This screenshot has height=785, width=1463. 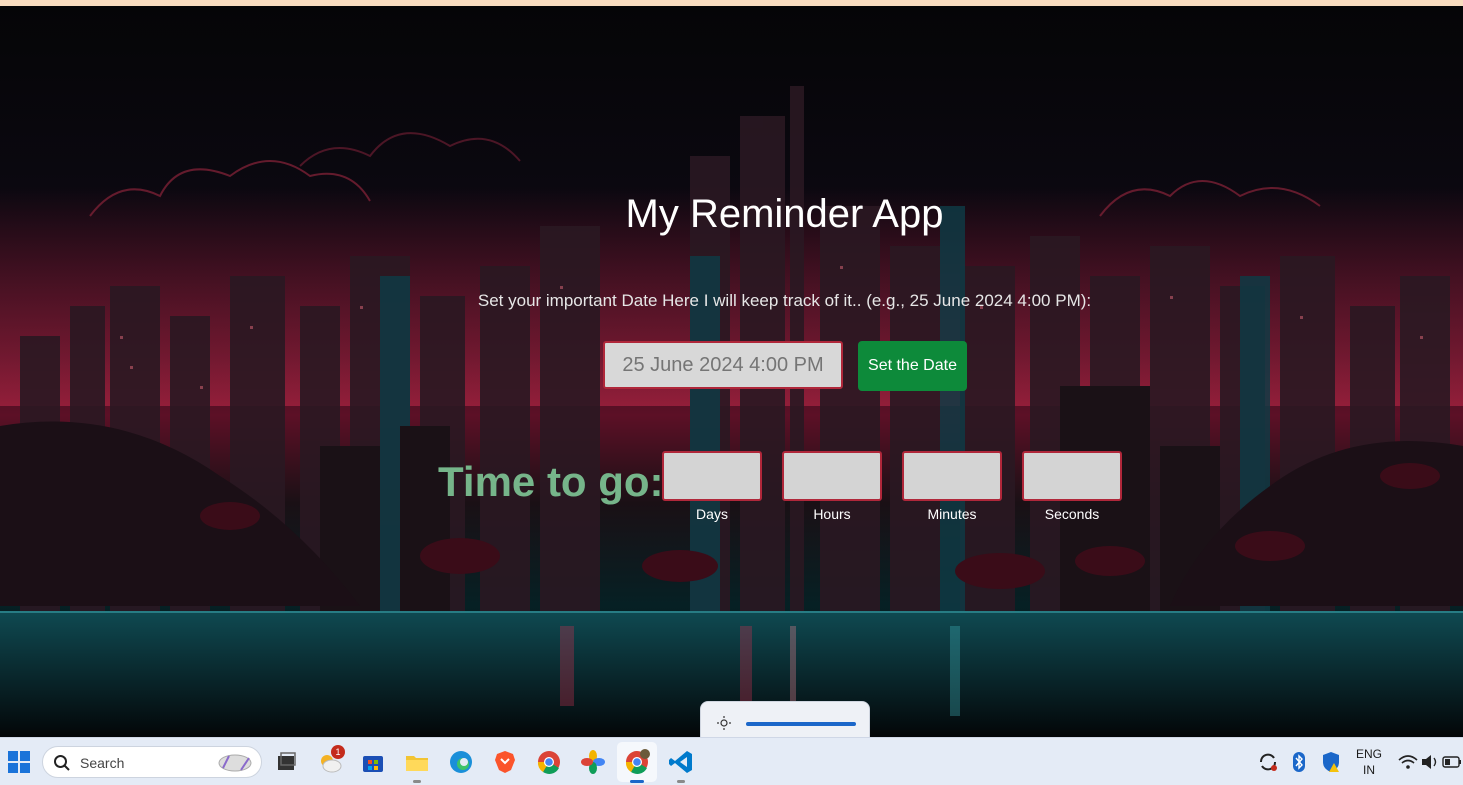 I want to click on security-icon, so click(x=1331, y=762).